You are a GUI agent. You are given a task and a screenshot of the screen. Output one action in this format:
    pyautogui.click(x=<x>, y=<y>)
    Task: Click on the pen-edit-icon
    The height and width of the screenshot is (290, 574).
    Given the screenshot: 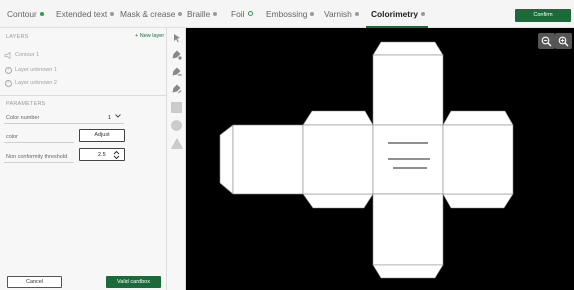 What is the action you would take?
    pyautogui.click(x=176, y=88)
    